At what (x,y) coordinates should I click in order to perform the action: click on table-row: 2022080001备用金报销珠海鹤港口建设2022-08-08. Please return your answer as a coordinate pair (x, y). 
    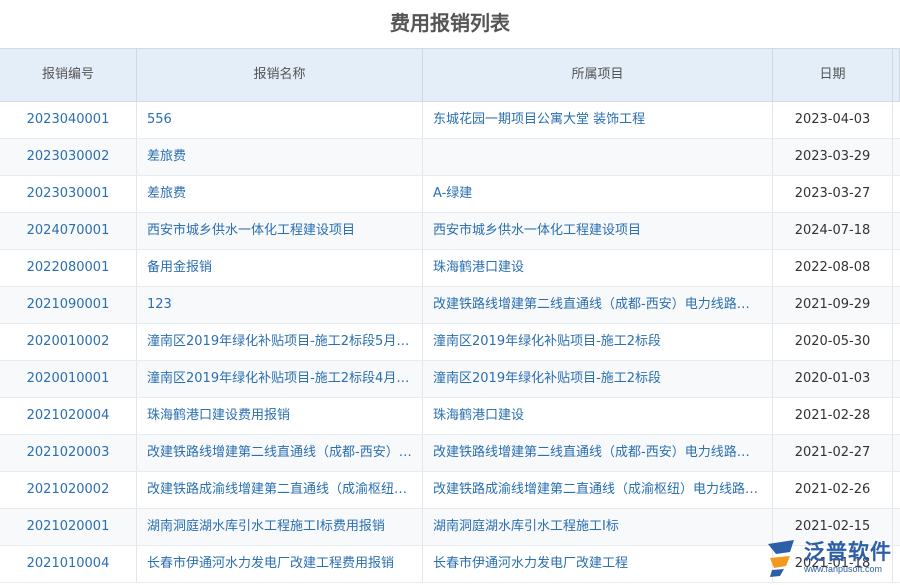
    Looking at the image, I should click on (450, 268).